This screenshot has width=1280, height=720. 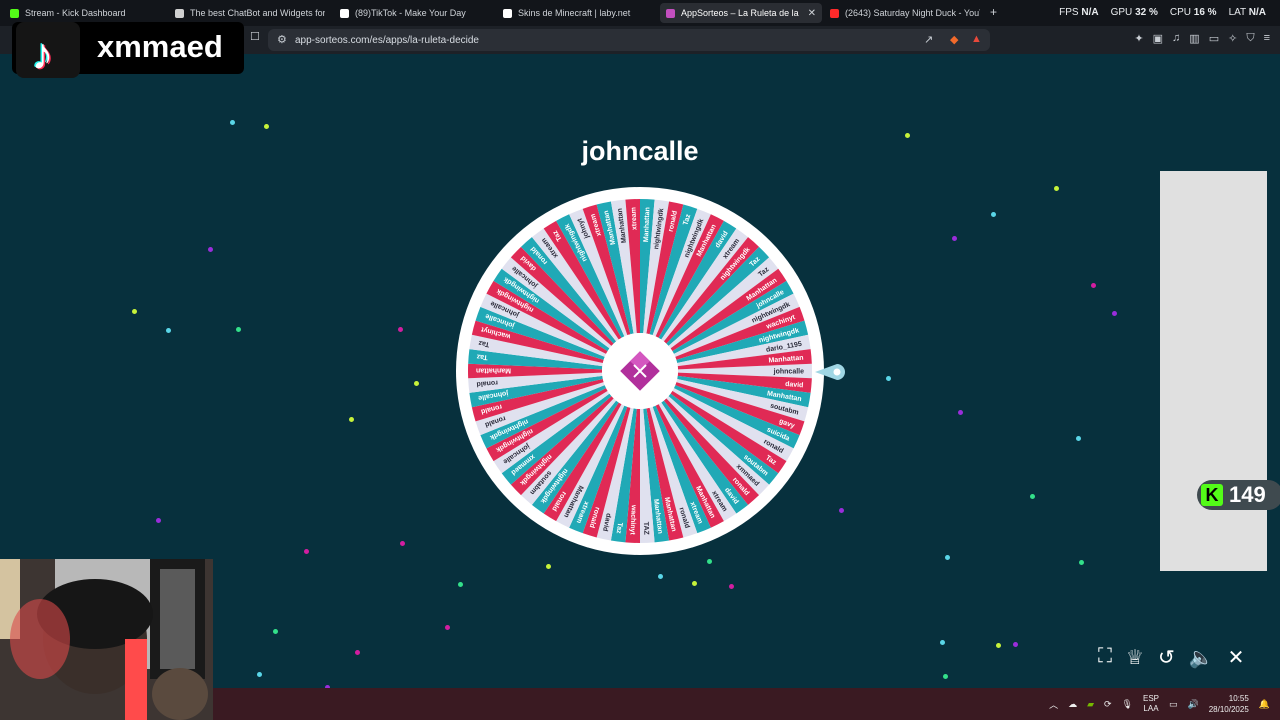 I want to click on media-icon: ♫, so click(x=1176, y=38).